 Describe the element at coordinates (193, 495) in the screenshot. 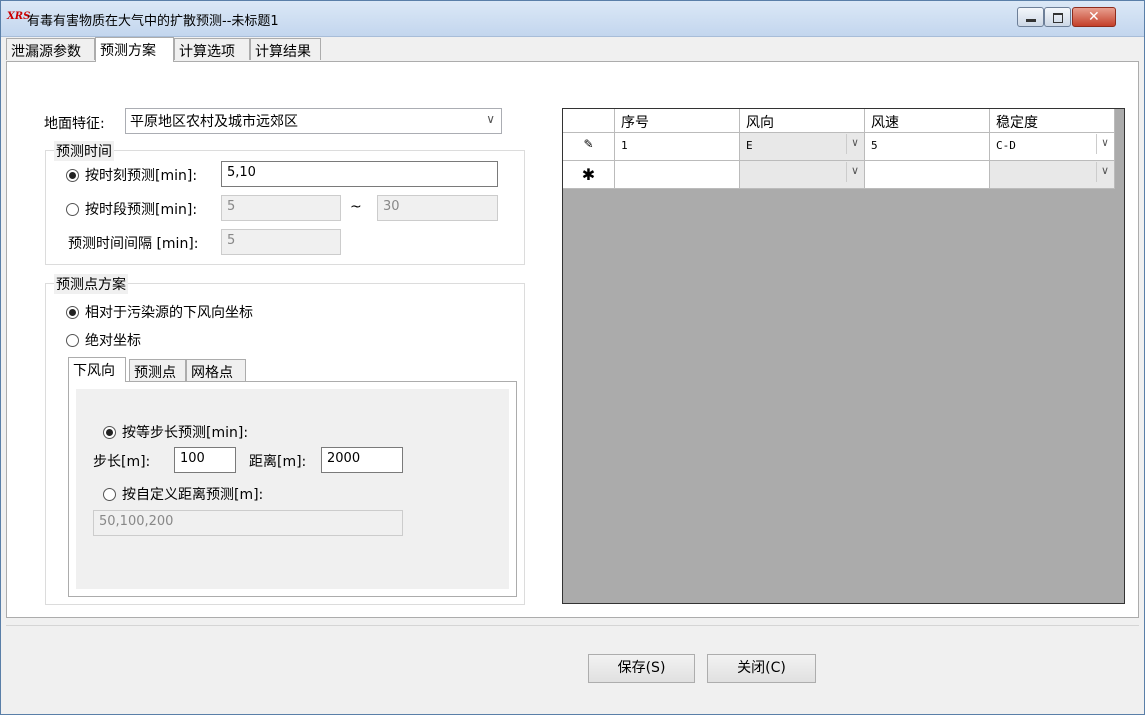

I see `custom-distance-label: 按自定义距离预测[m]:` at that location.